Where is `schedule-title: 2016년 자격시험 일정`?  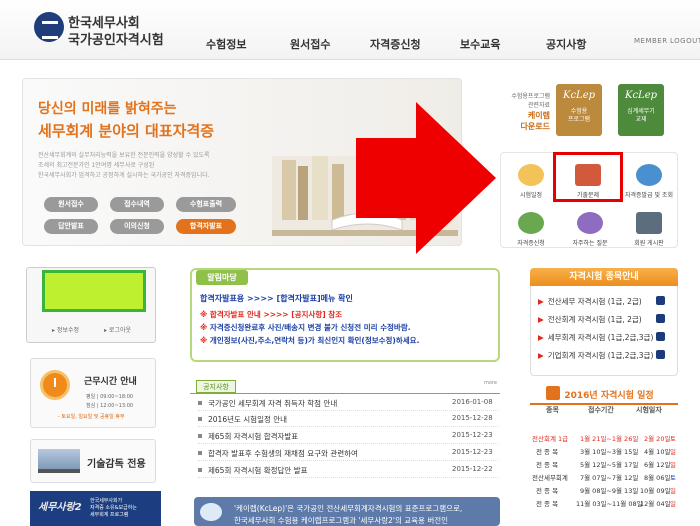
schedule-title: 2016년 자격시험 일정 is located at coordinates (609, 396).